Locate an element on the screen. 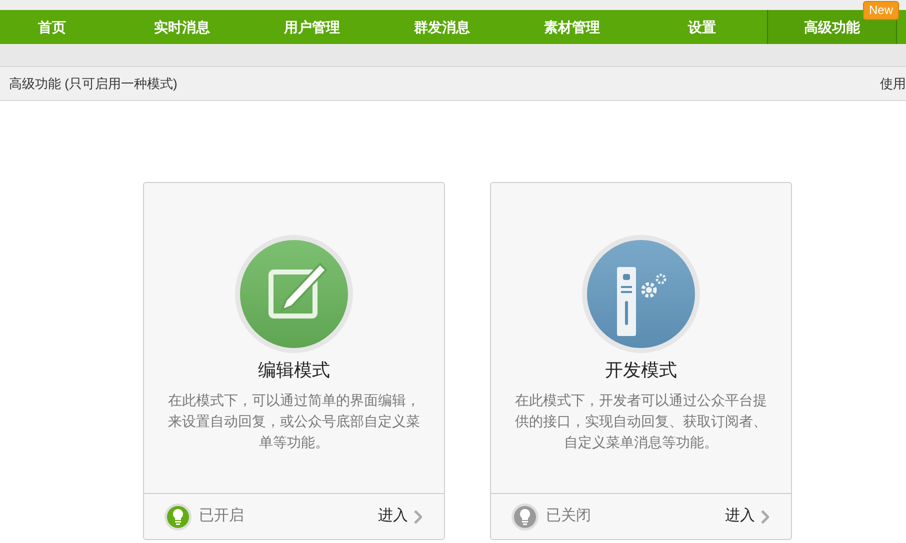 The width and height of the screenshot is (906, 543). nav-tab: 群发消息 is located at coordinates (442, 27).